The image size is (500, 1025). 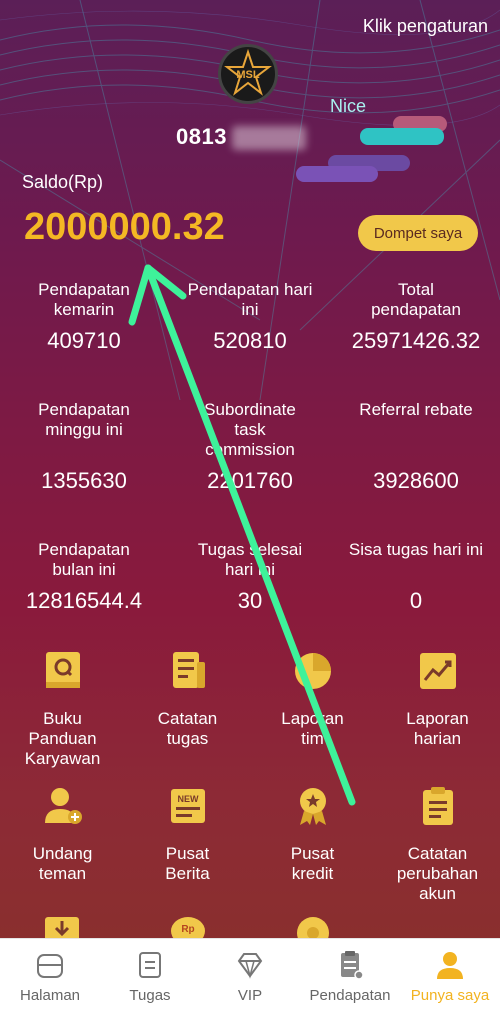 I want to click on stat-referral-rebate: Referral rebate 3928600, so click(x=416, y=446).